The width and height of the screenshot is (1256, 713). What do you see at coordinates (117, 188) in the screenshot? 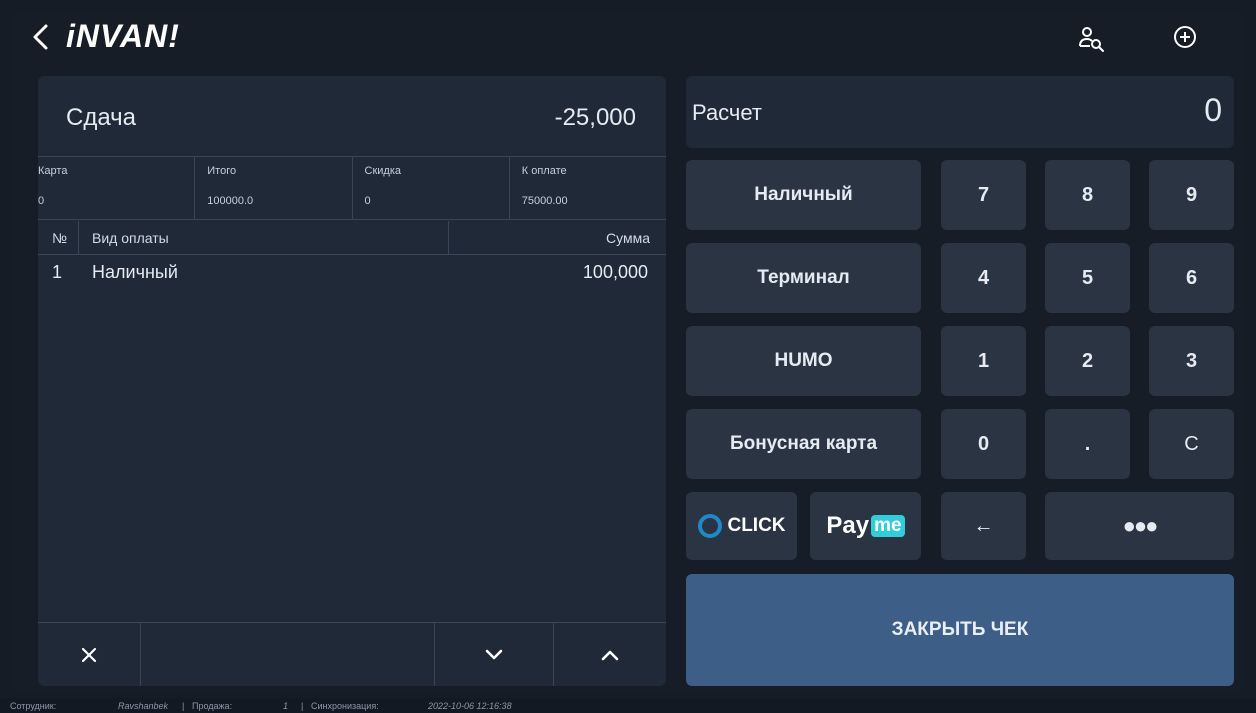
I see `summary-card: Карта 0` at bounding box center [117, 188].